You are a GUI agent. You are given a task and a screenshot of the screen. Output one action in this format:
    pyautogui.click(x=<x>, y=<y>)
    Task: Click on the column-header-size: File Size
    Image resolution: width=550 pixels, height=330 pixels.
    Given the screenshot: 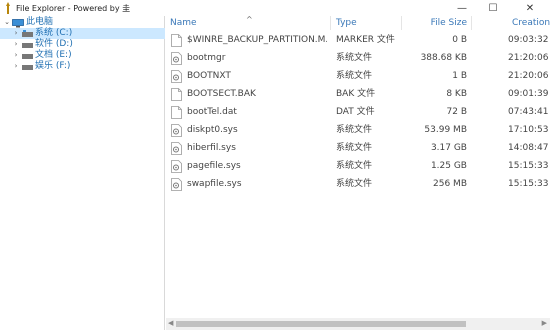 What is the action you would take?
    pyautogui.click(x=434, y=23)
    